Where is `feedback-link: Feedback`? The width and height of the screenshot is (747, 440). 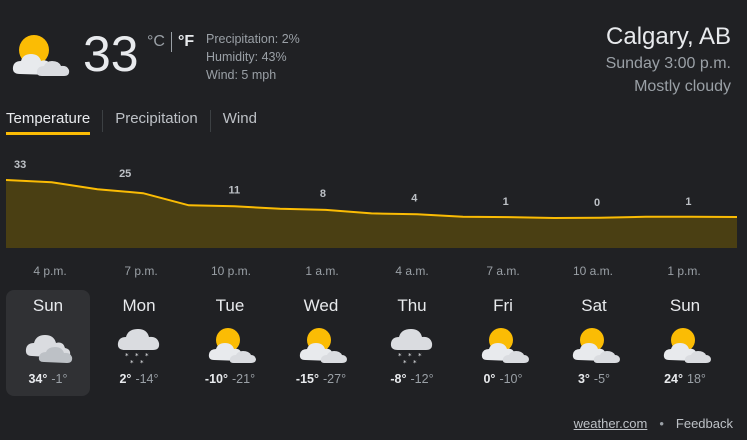 feedback-link: Feedback is located at coordinates (704, 423).